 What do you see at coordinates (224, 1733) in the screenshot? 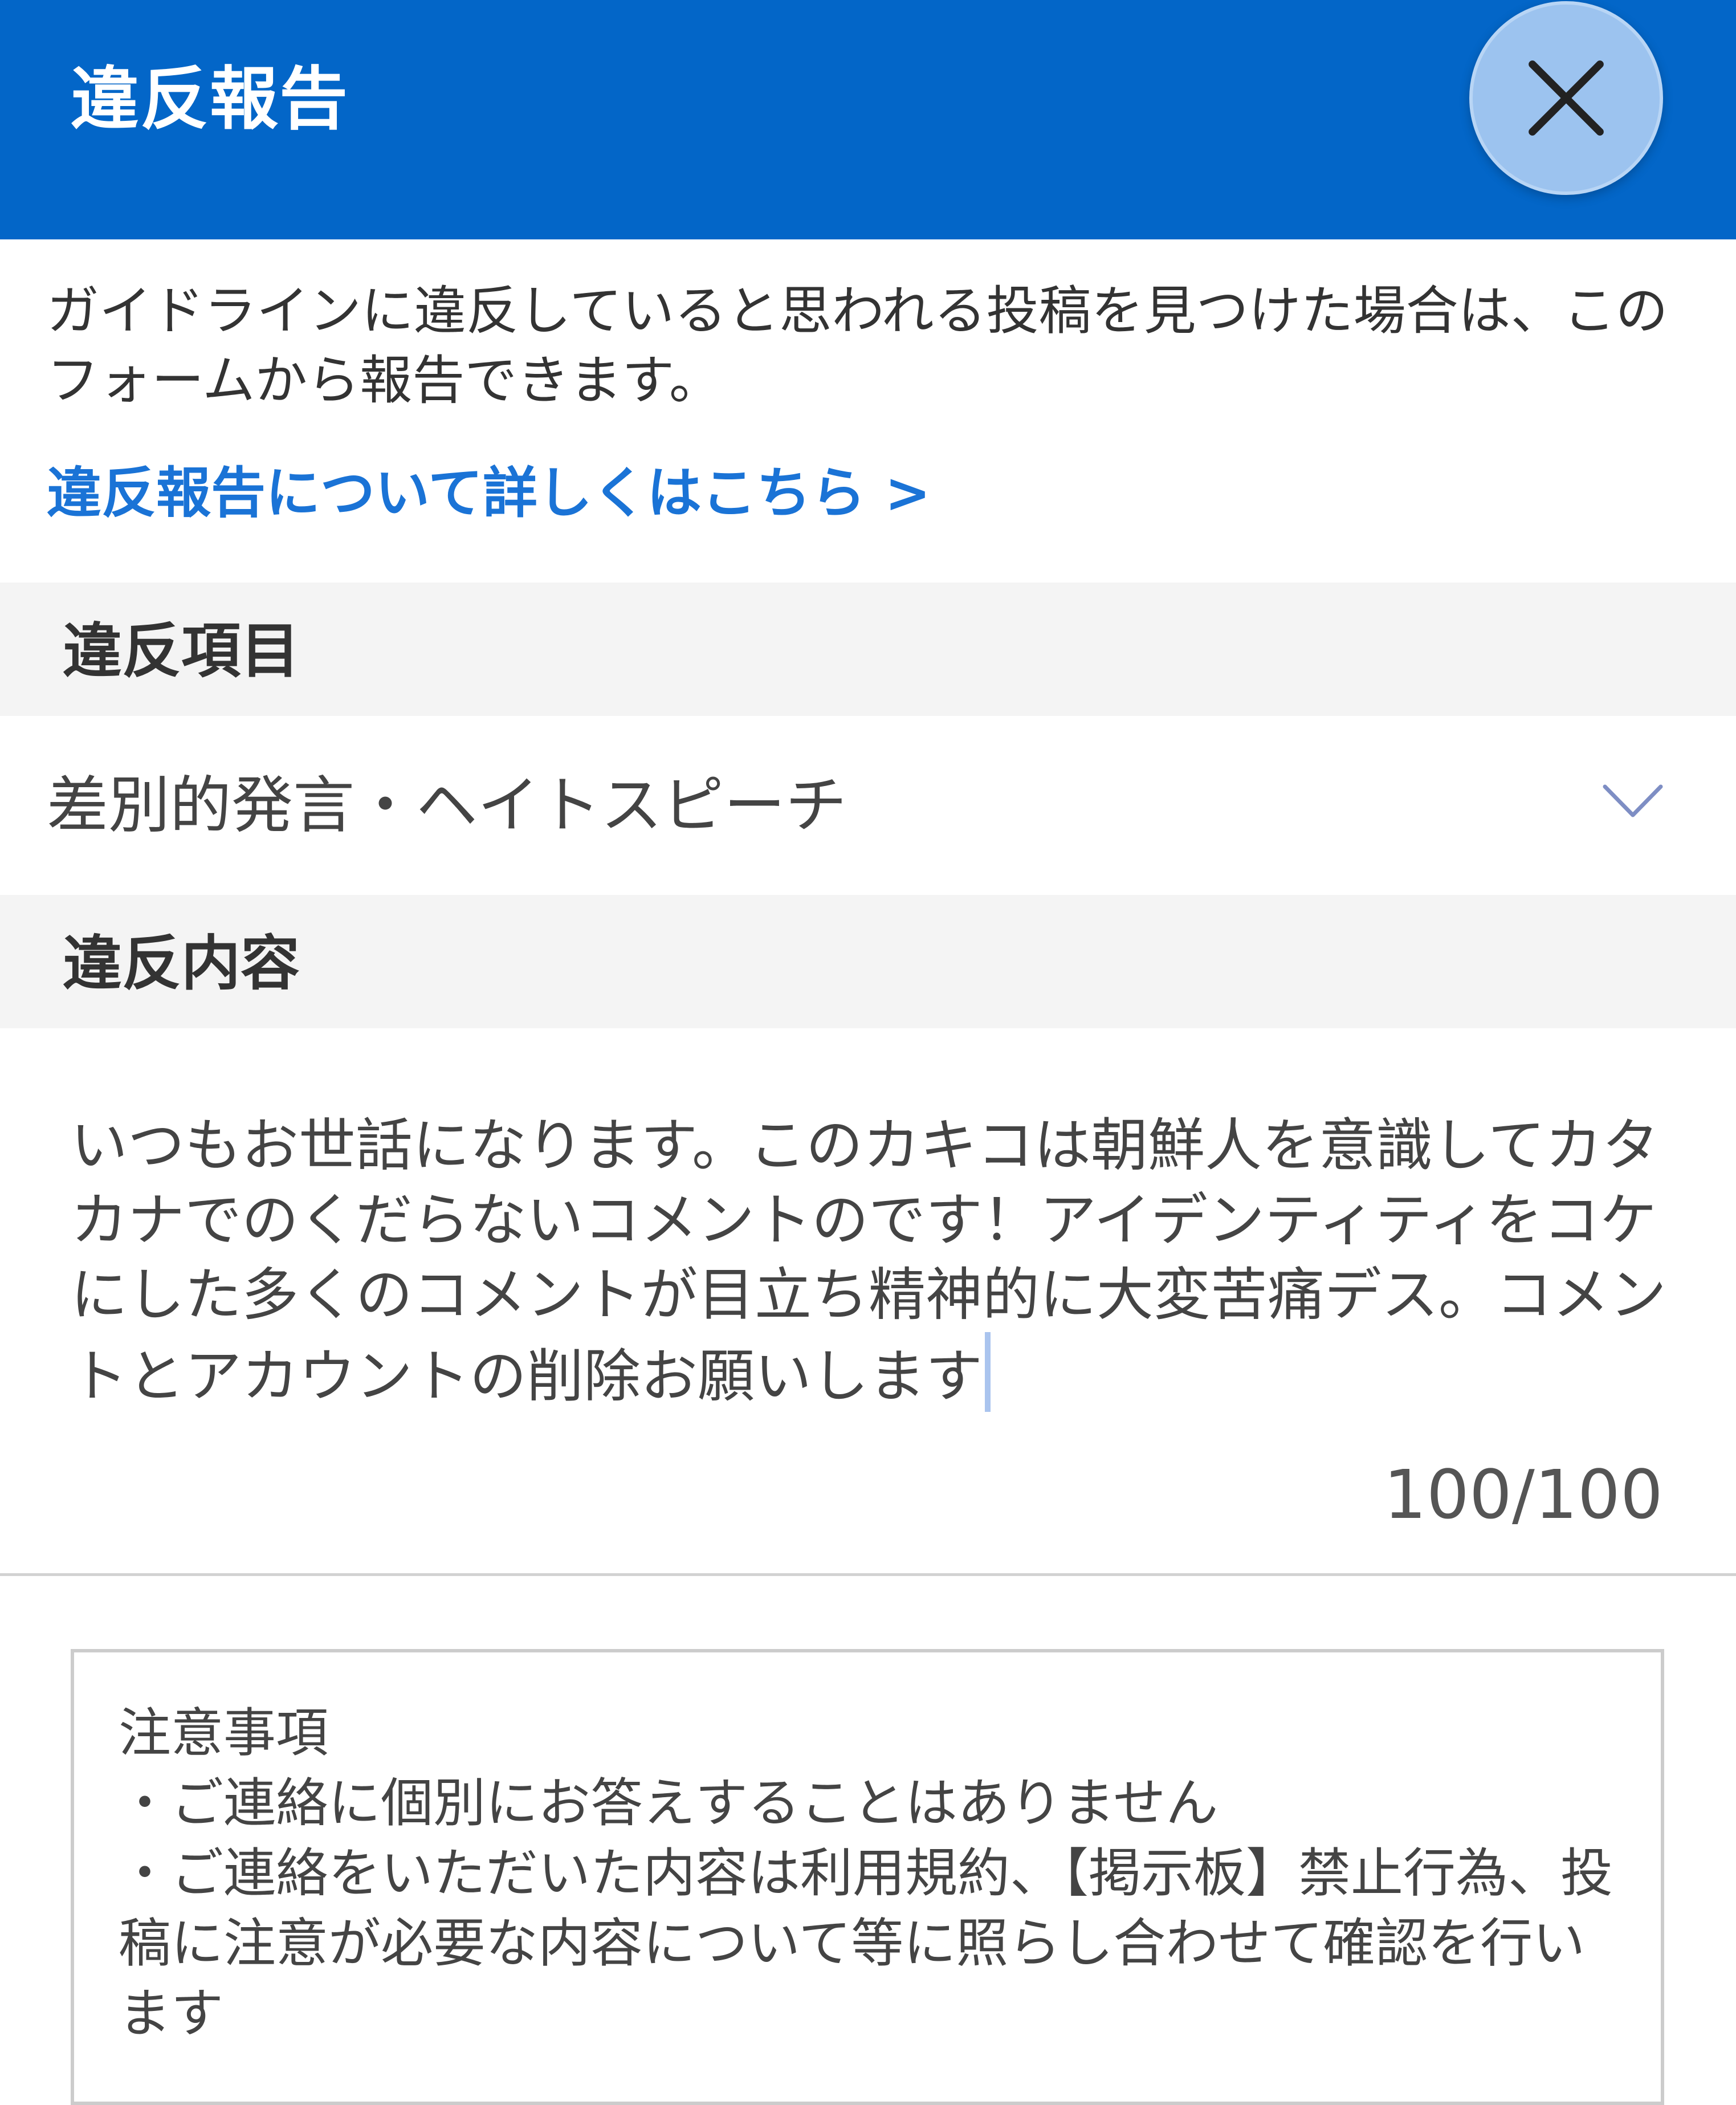
I see `notes-title: 注意事項` at bounding box center [224, 1733].